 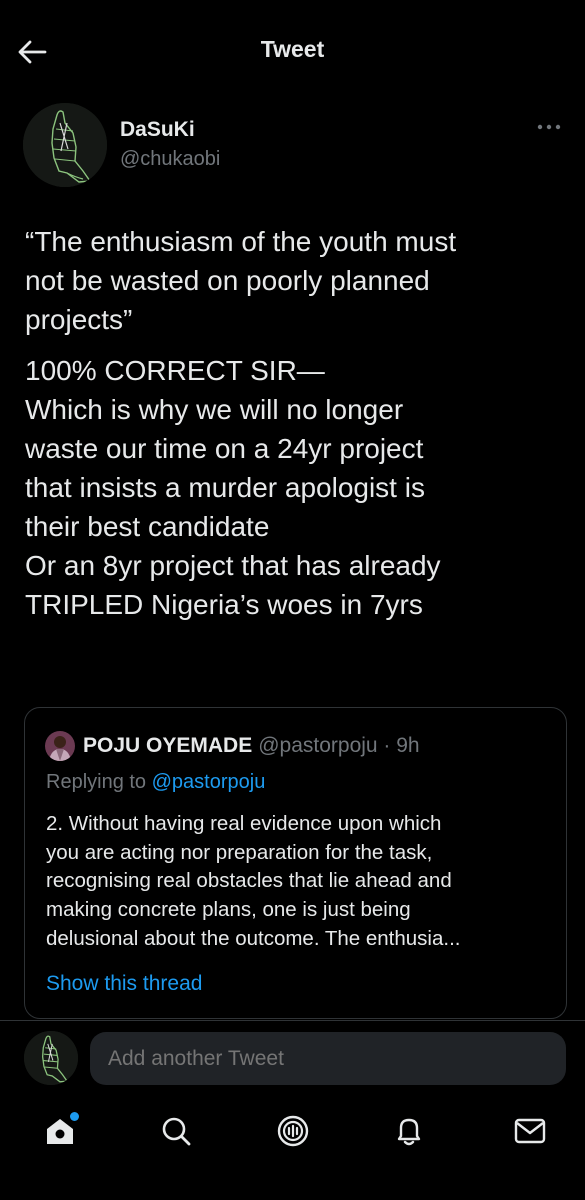 I want to click on nav-notifications, so click(x=409, y=1131).